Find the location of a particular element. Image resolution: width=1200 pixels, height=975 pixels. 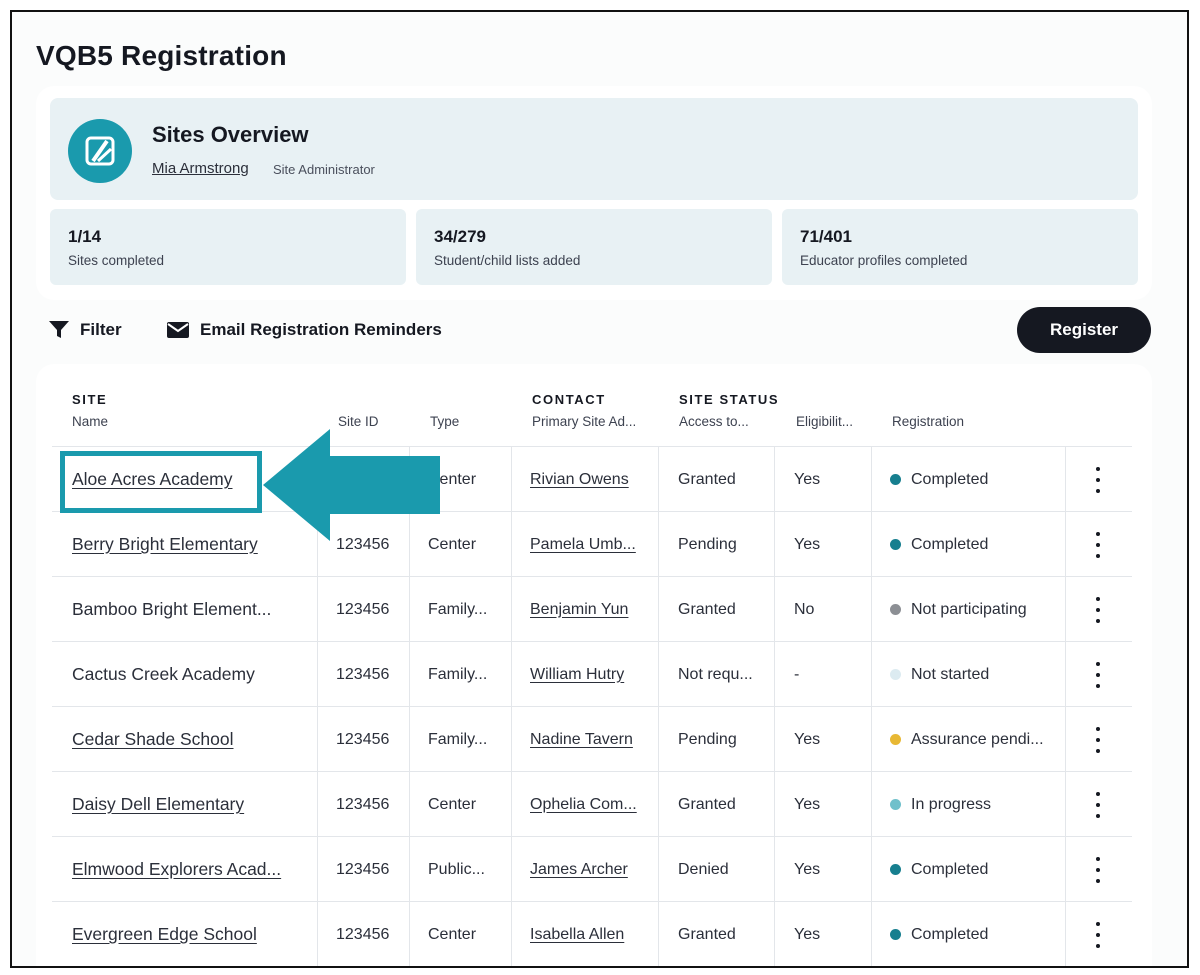

registration-label: Not participating is located at coordinates (969, 609).